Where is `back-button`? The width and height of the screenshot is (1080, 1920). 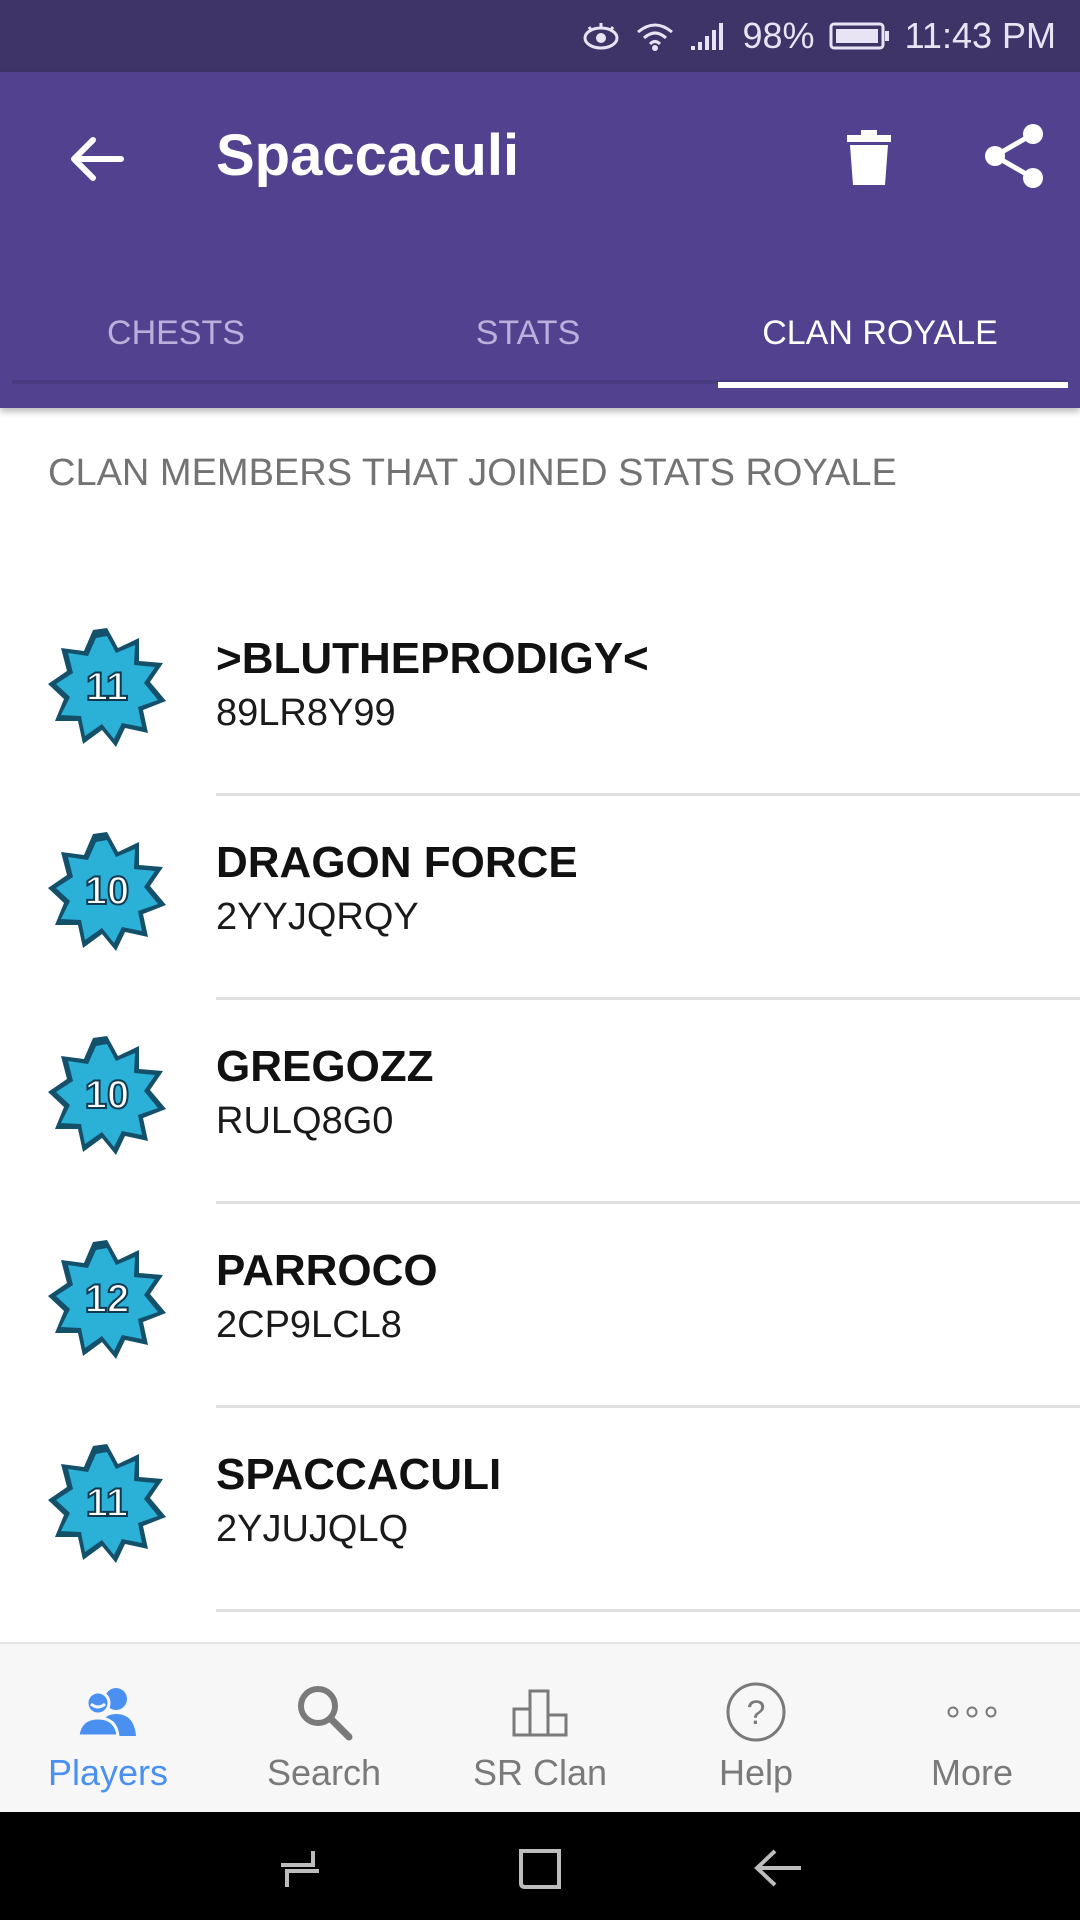 back-button is located at coordinates (97, 159).